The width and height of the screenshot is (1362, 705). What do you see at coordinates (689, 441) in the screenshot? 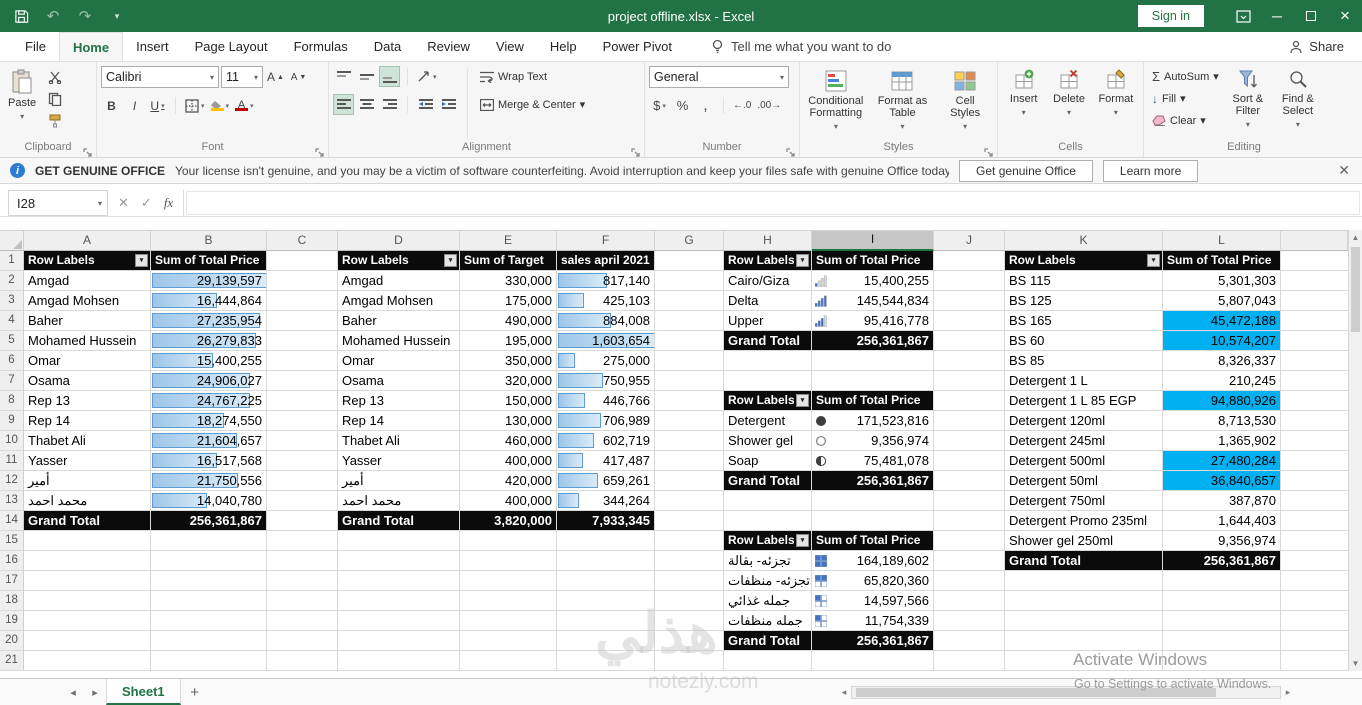
I see `cell-G10` at bounding box center [689, 441].